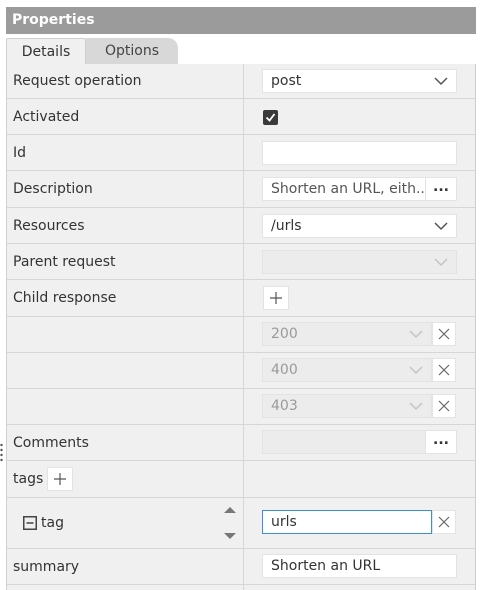 The image size is (481, 590). I want to click on row-partial, so click(241, 587).